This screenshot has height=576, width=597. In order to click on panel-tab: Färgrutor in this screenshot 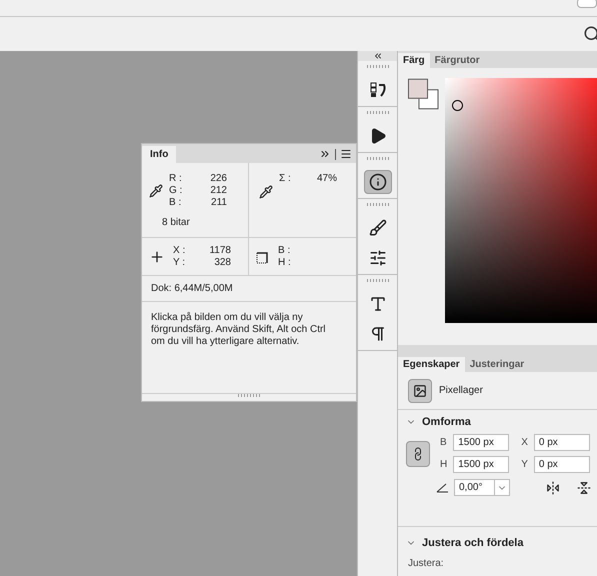, I will do `click(457, 60)`.